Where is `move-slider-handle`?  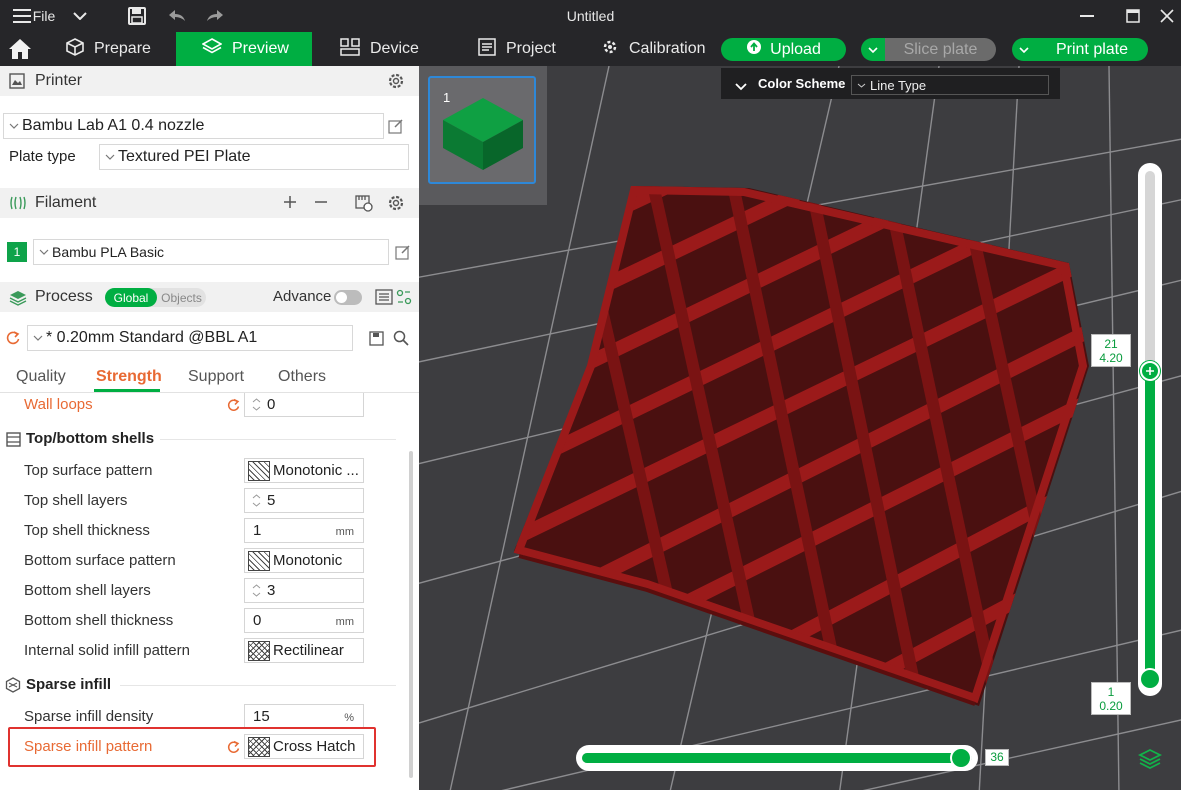
move-slider-handle is located at coordinates (961, 758).